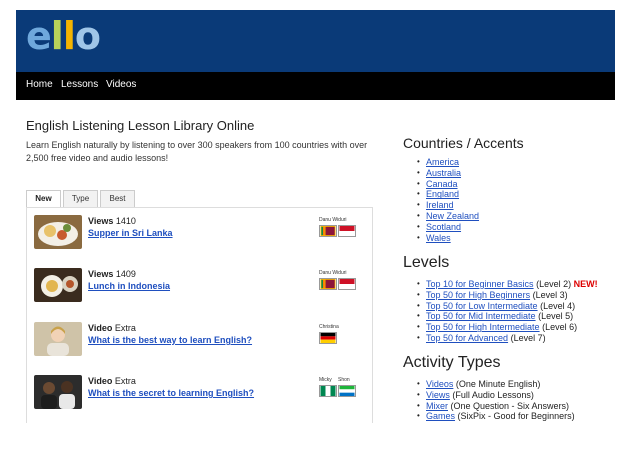 The height and width of the screenshot is (450, 626). Describe the element at coordinates (43, 198) in the screenshot. I see `tab-new: New` at that location.